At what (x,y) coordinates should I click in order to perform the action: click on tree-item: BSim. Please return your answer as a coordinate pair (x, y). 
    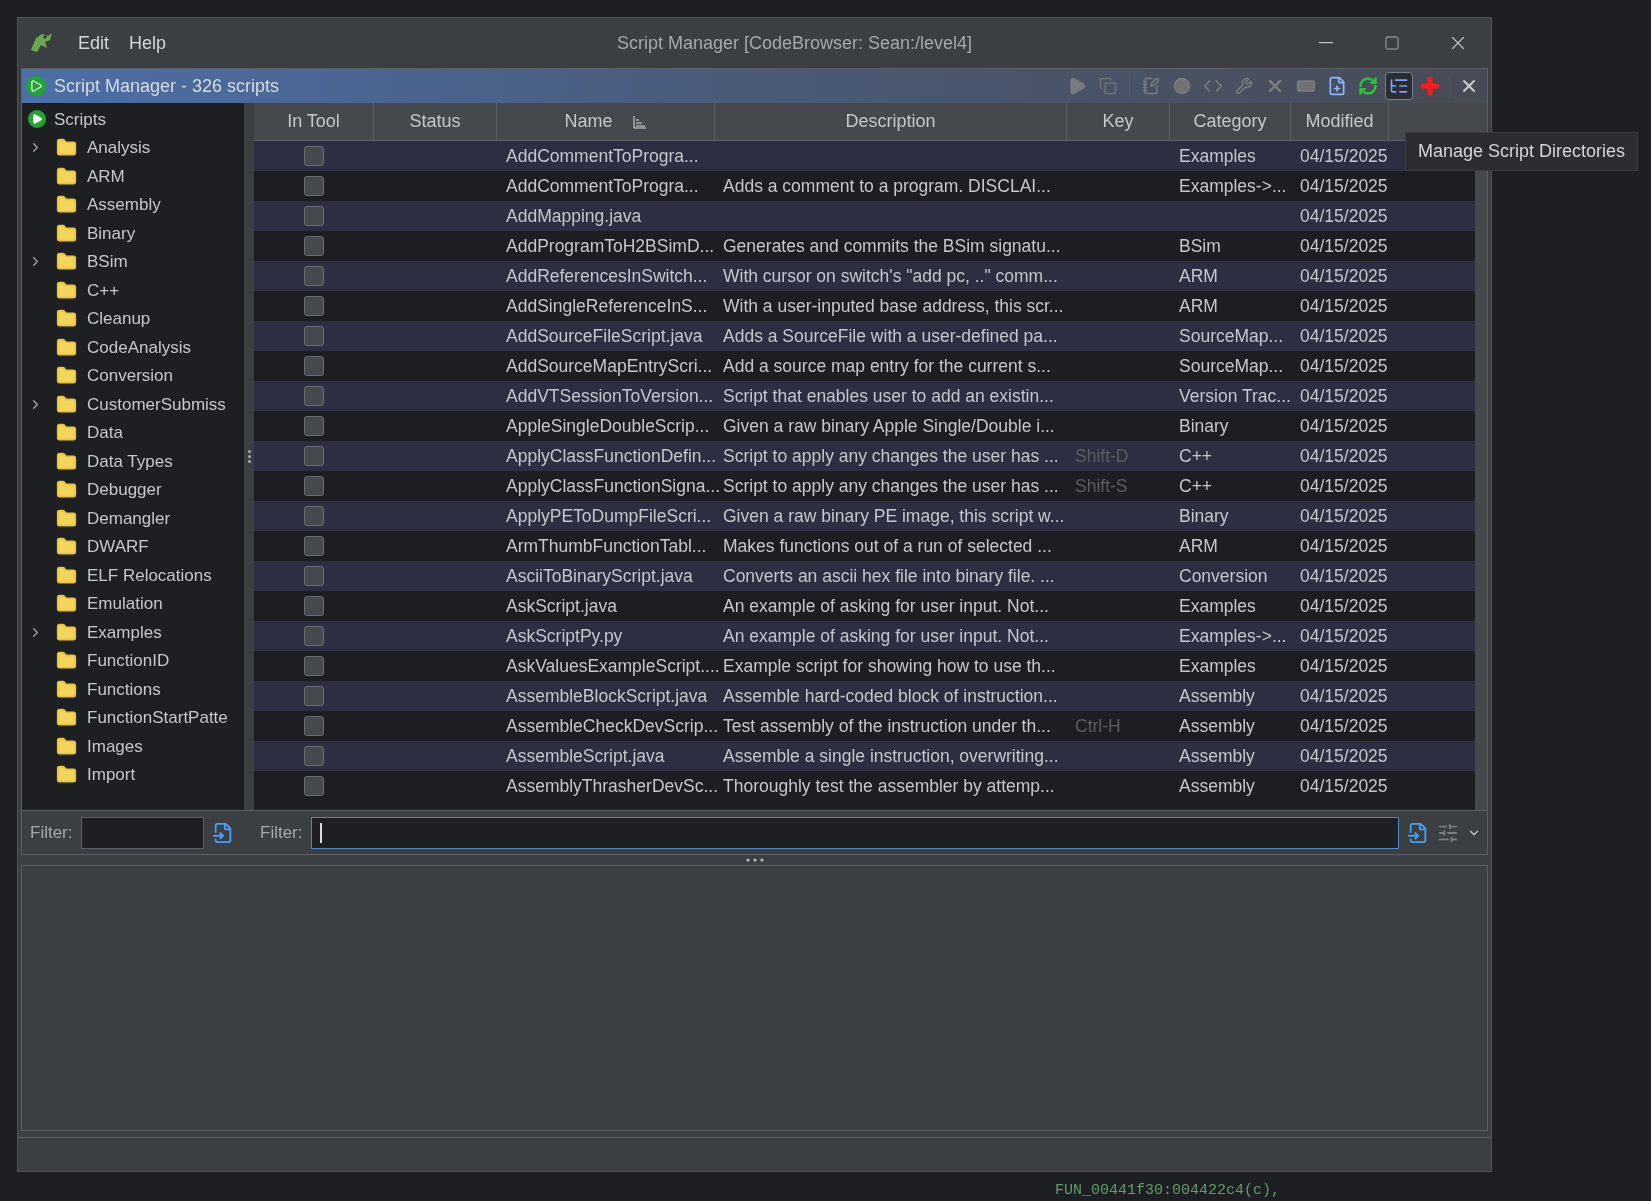
    Looking at the image, I should click on (107, 262).